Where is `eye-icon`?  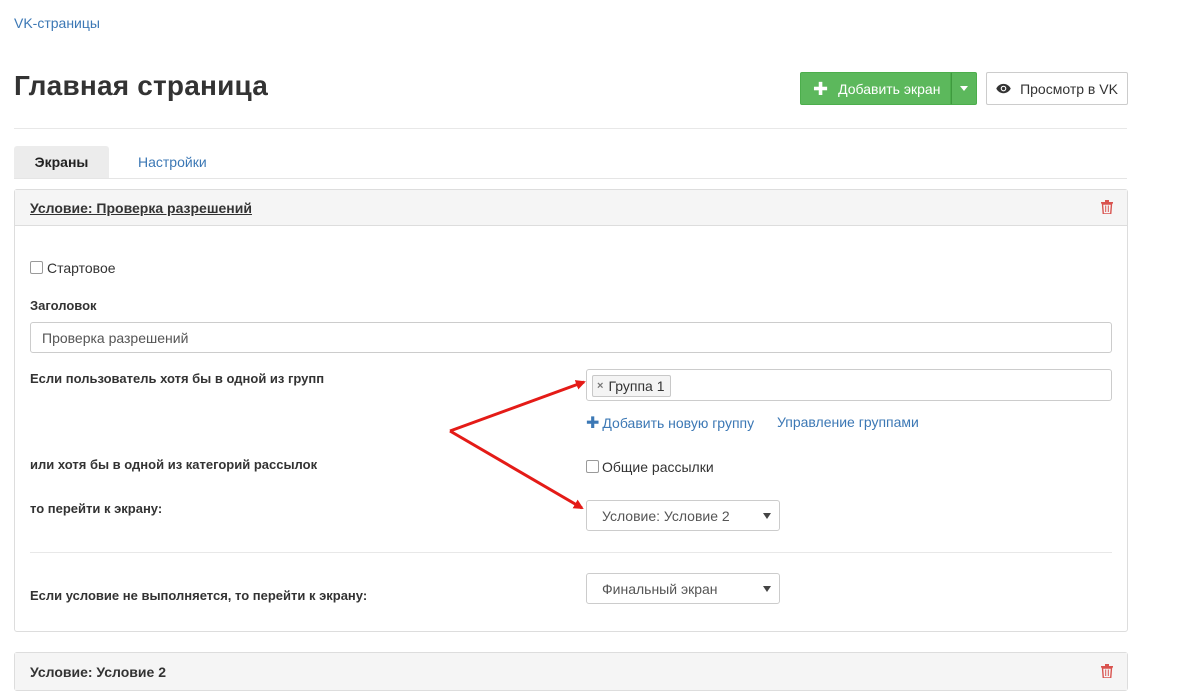
eye-icon is located at coordinates (1003, 88).